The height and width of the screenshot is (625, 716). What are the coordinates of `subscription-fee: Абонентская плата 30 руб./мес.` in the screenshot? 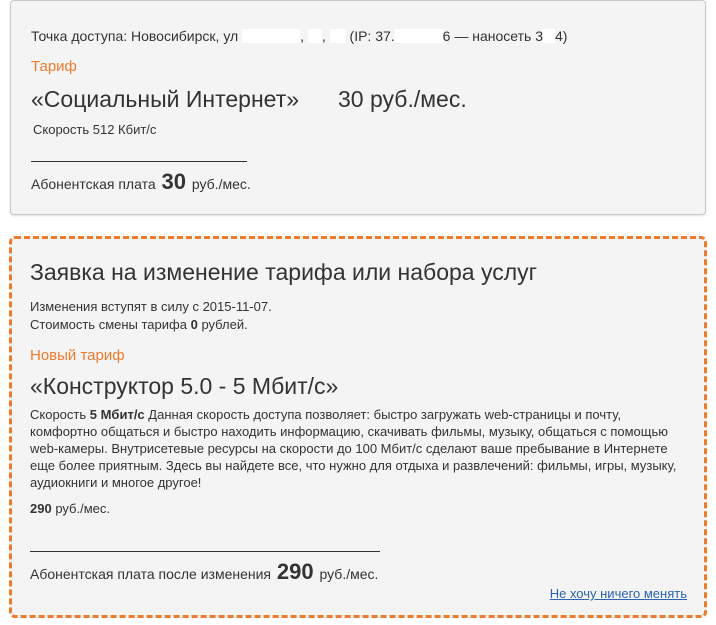 It's located at (141, 182).